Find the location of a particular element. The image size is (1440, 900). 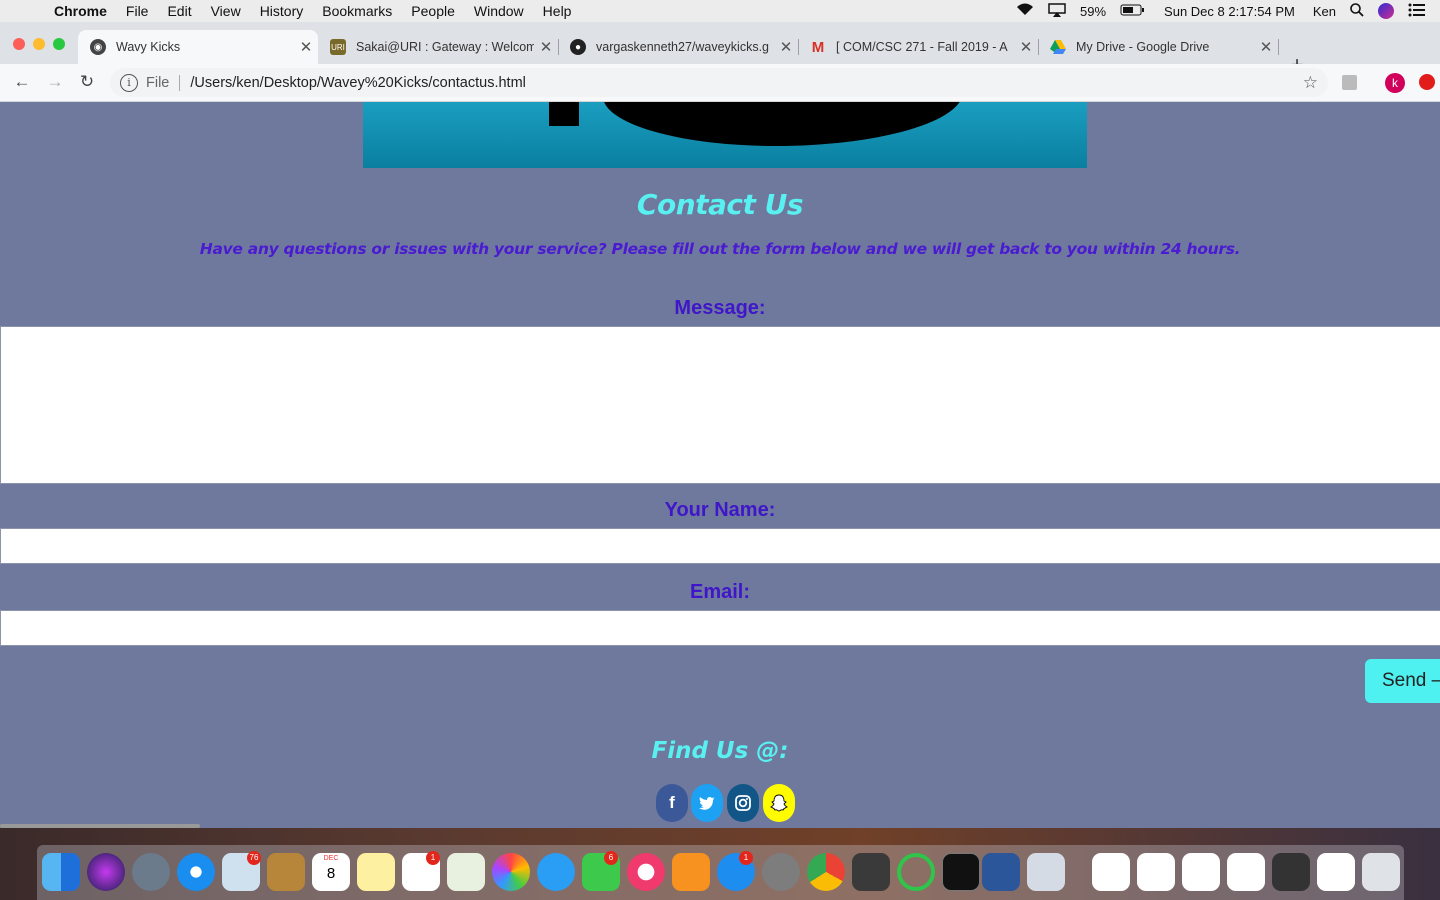

notes-icon is located at coordinates (376, 872).